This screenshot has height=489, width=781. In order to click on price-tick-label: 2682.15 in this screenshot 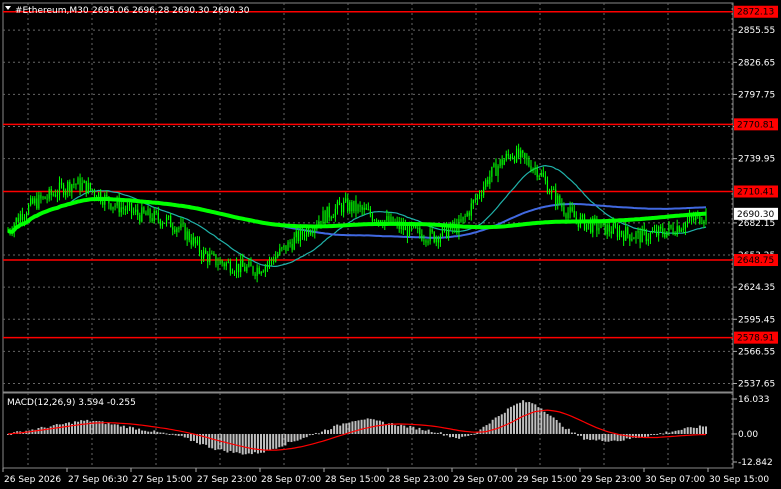, I will do `click(756, 224)`.